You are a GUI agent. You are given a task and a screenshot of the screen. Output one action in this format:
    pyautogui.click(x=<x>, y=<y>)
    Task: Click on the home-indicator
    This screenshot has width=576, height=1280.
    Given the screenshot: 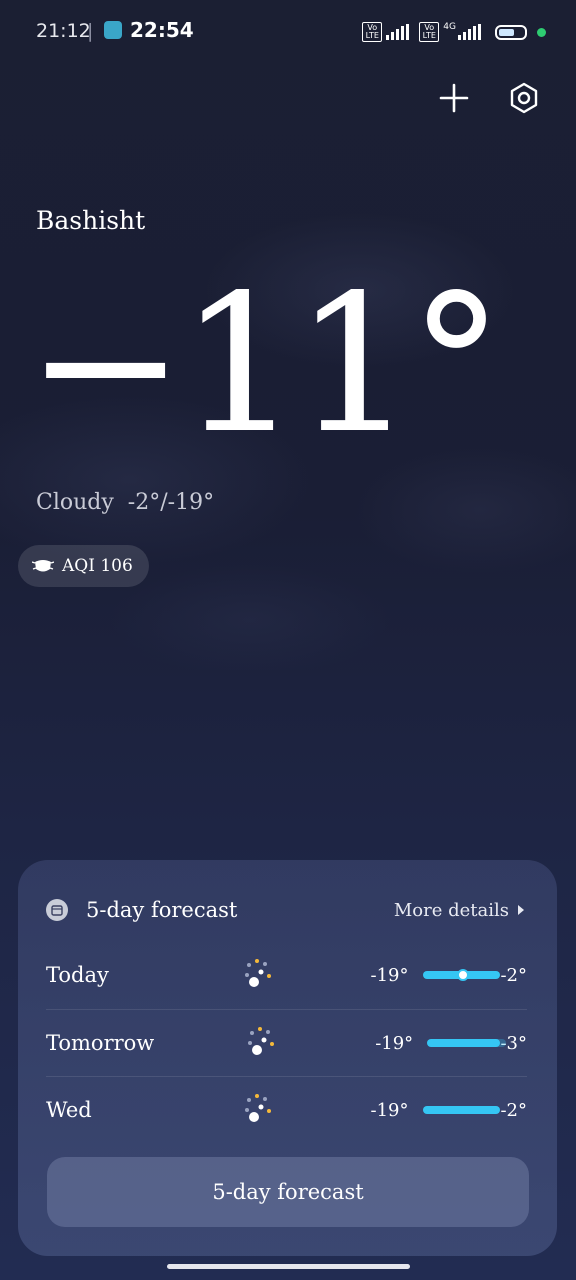 What is the action you would take?
    pyautogui.click(x=288, y=1266)
    